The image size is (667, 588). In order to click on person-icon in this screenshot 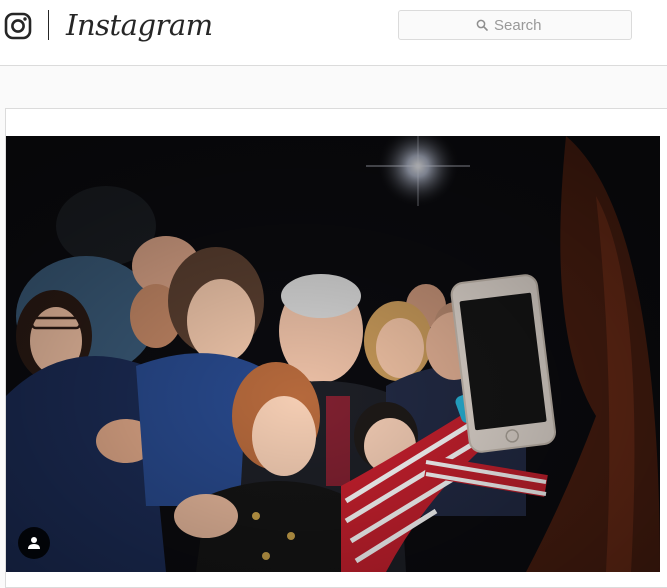, I will do `click(34, 543)`.